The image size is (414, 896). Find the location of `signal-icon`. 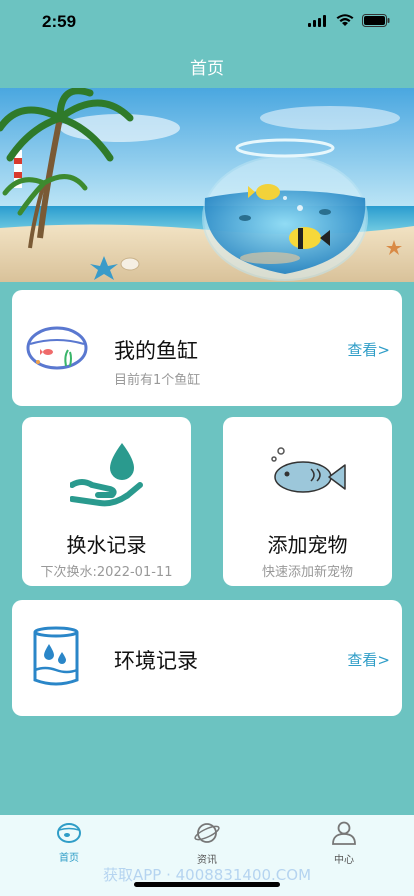

signal-icon is located at coordinates (317, 20).